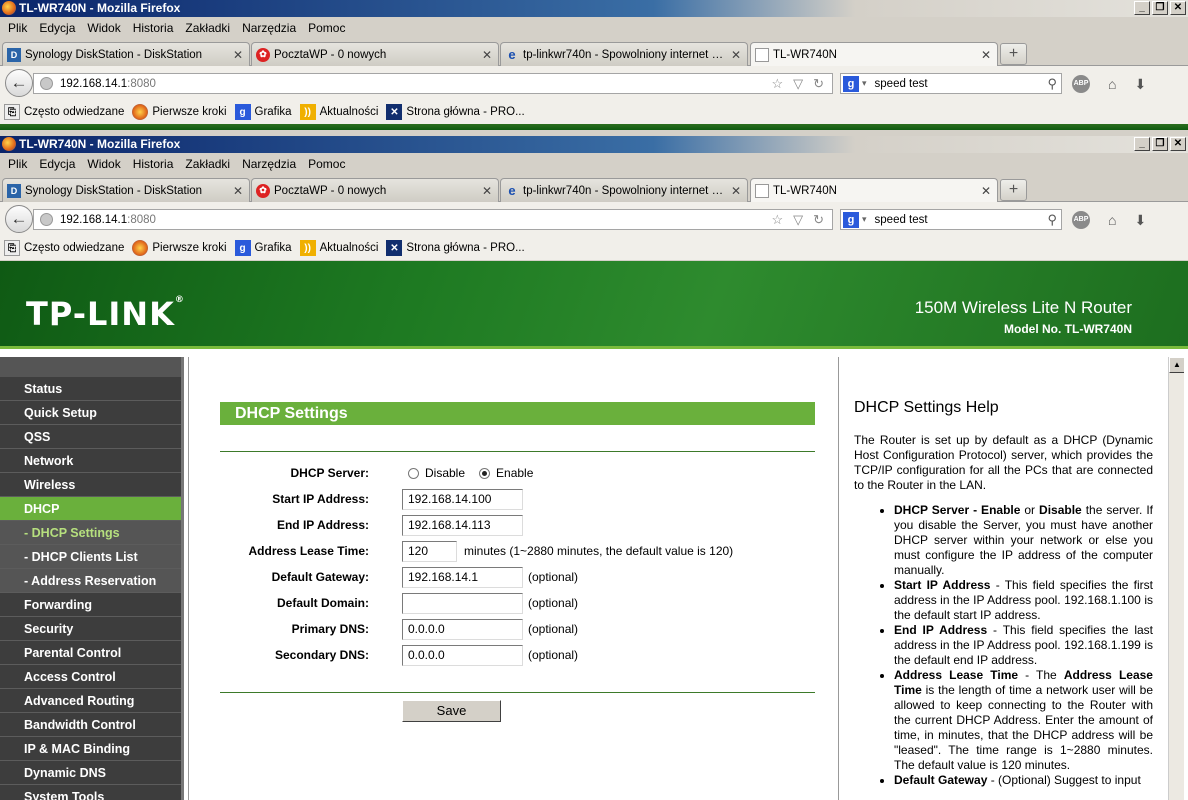 The width and height of the screenshot is (1188, 800). What do you see at coordinates (90, 653) in the screenshot?
I see `sidebar-item-parental-control: Parental Control` at bounding box center [90, 653].